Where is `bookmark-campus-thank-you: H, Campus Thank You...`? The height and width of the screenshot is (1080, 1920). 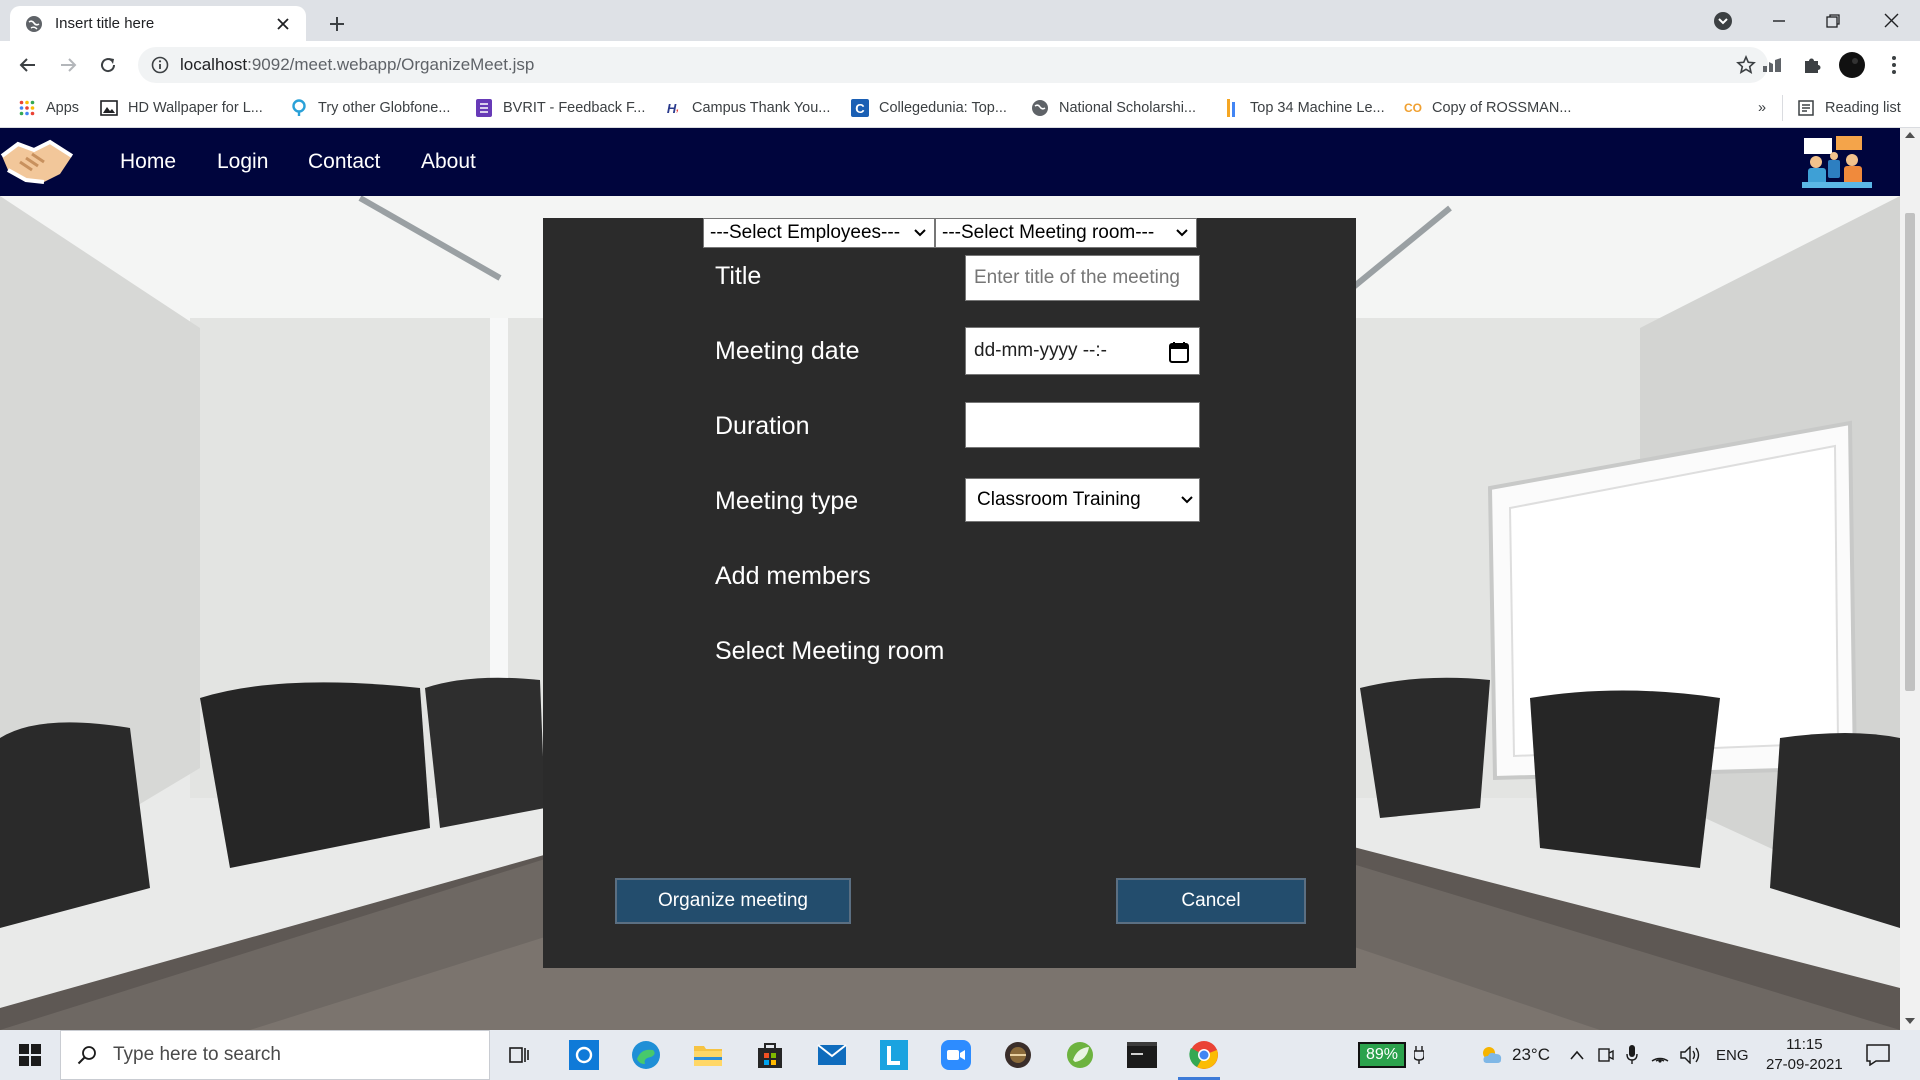
bookmark-campus-thank-you: H, Campus Thank You... is located at coordinates (747, 108).